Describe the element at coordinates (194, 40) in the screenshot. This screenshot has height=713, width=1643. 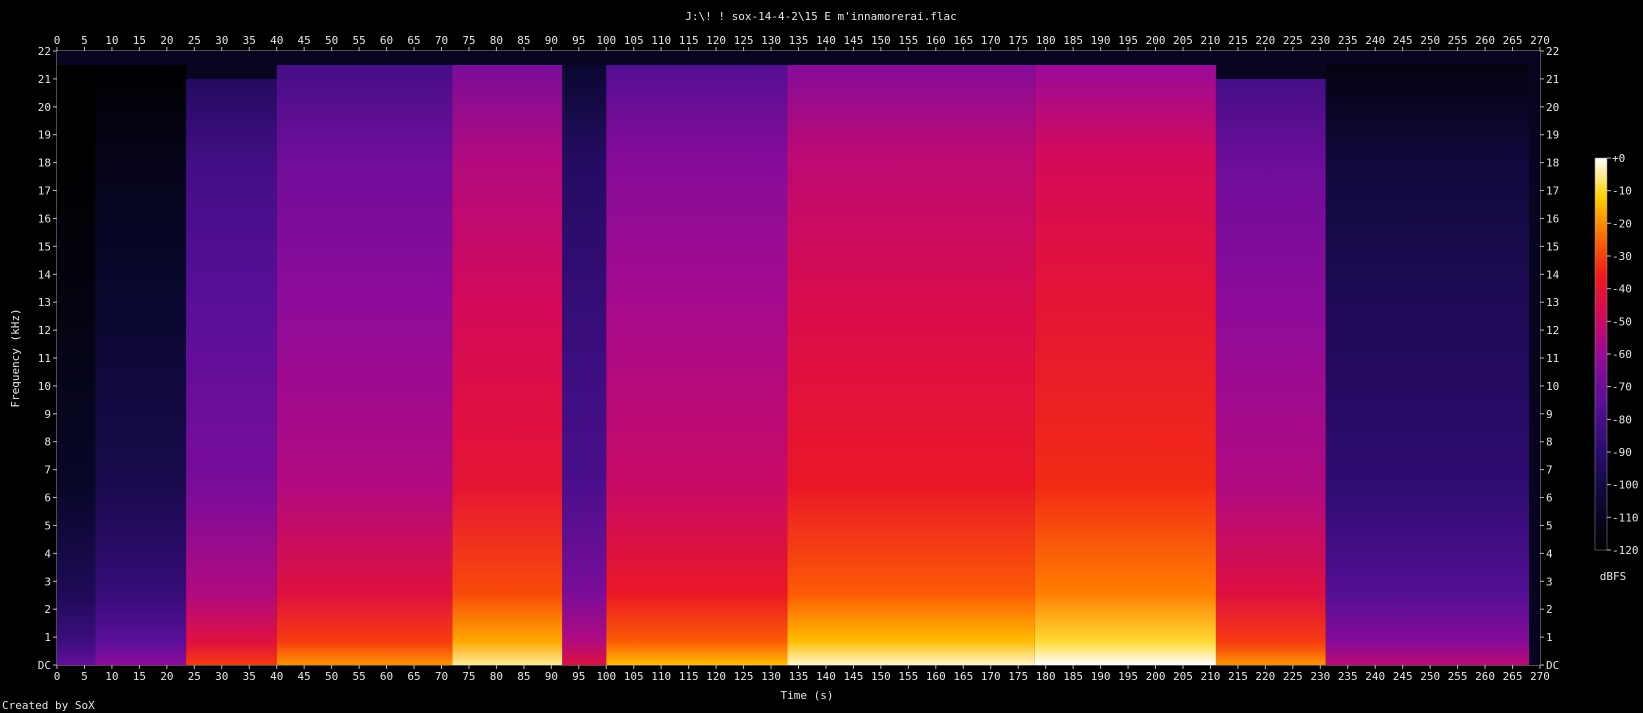
I see `x-tick-label: 25` at that location.